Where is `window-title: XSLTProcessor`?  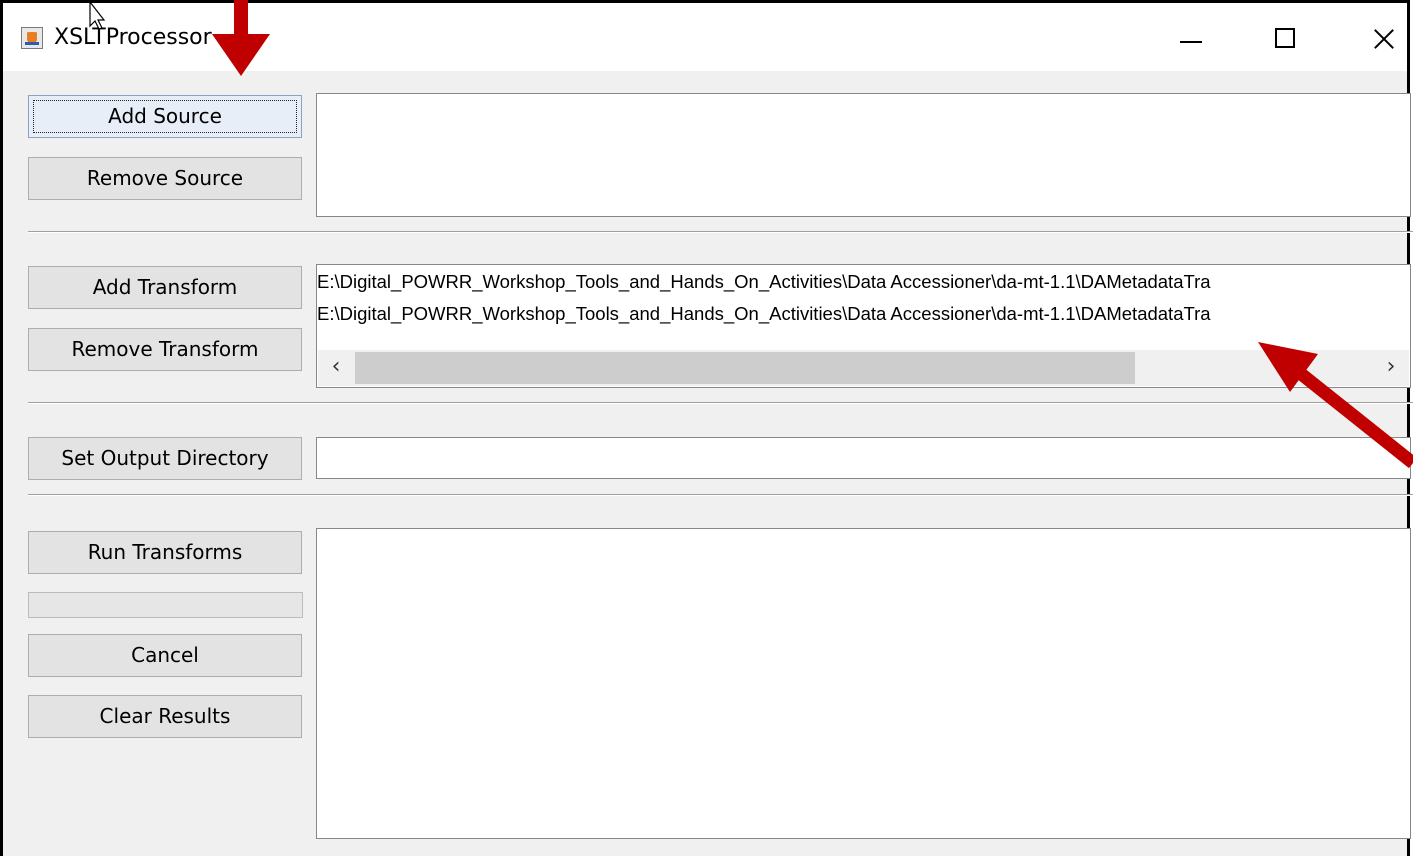
window-title: XSLTProcessor is located at coordinates (133, 37).